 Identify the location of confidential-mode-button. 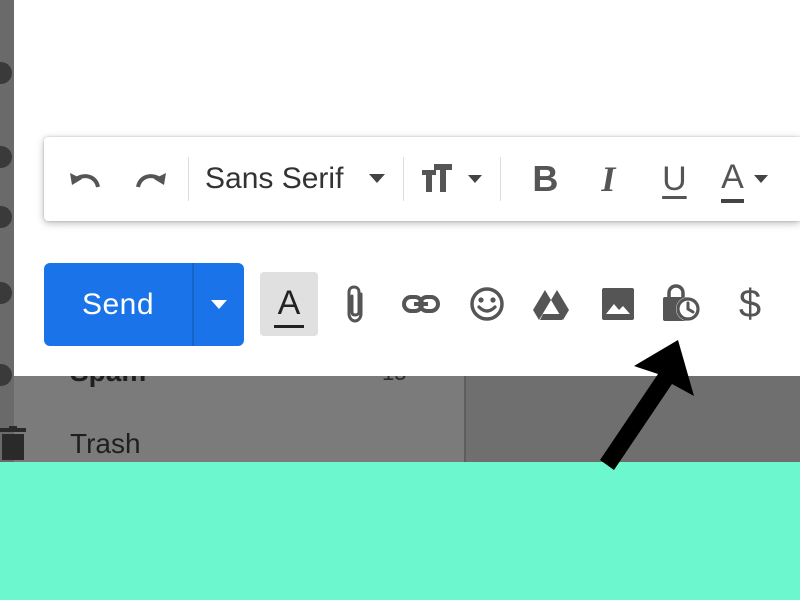
(682, 304).